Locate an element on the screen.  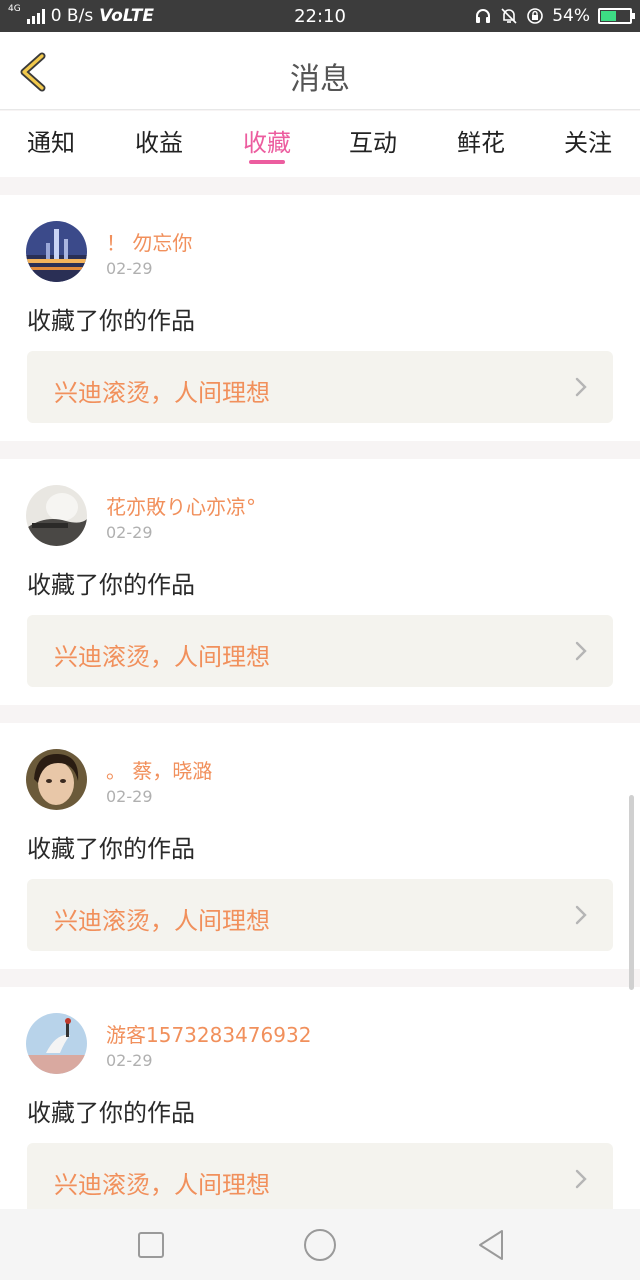
username: 。 蔡，晓潞 is located at coordinates (159, 769).